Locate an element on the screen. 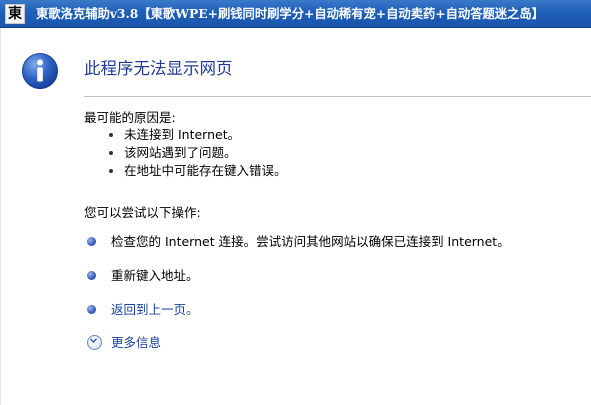  reason-item: 该网站遇到了问题。 is located at coordinates (197, 153).